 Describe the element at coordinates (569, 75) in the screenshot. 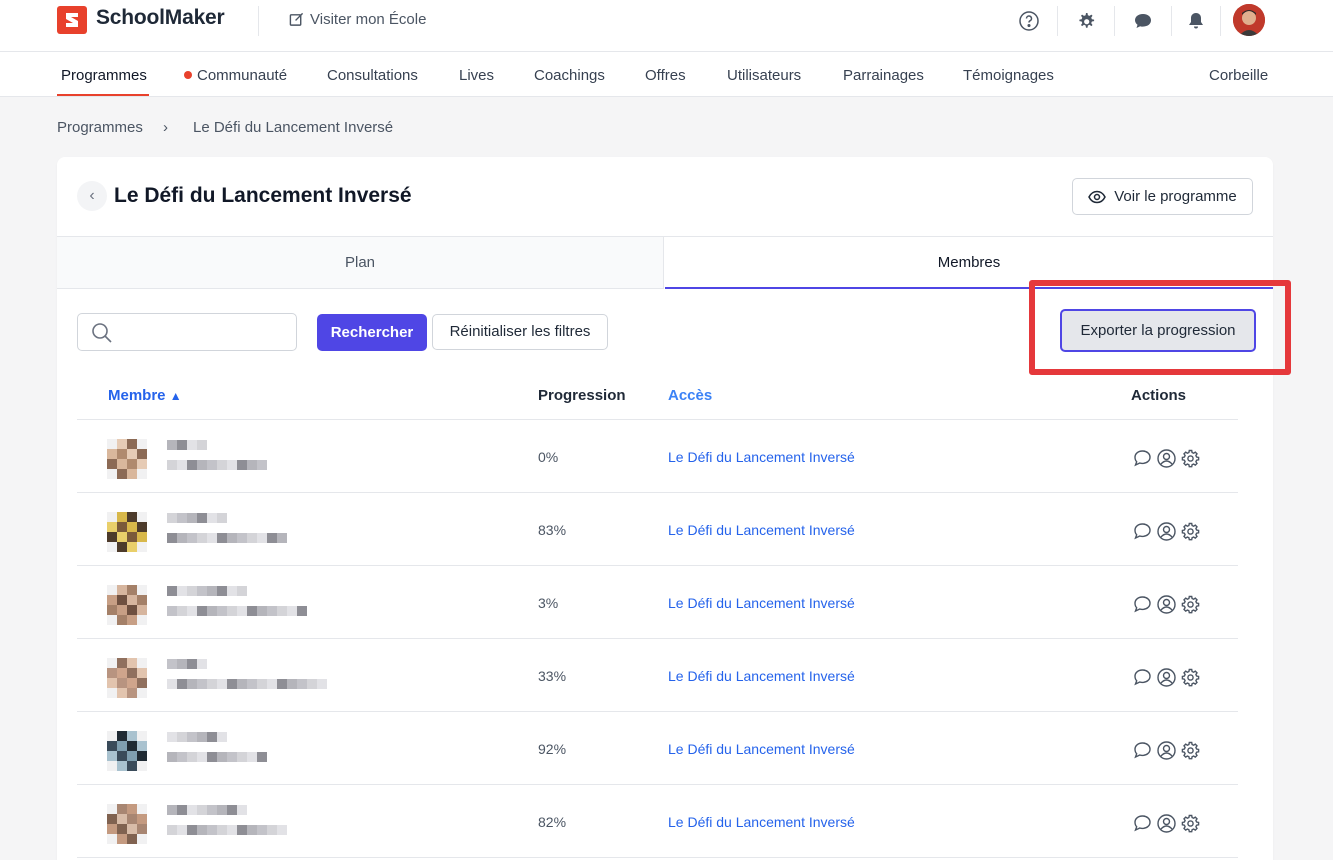

I see `nav-coachings: Coachings` at that location.